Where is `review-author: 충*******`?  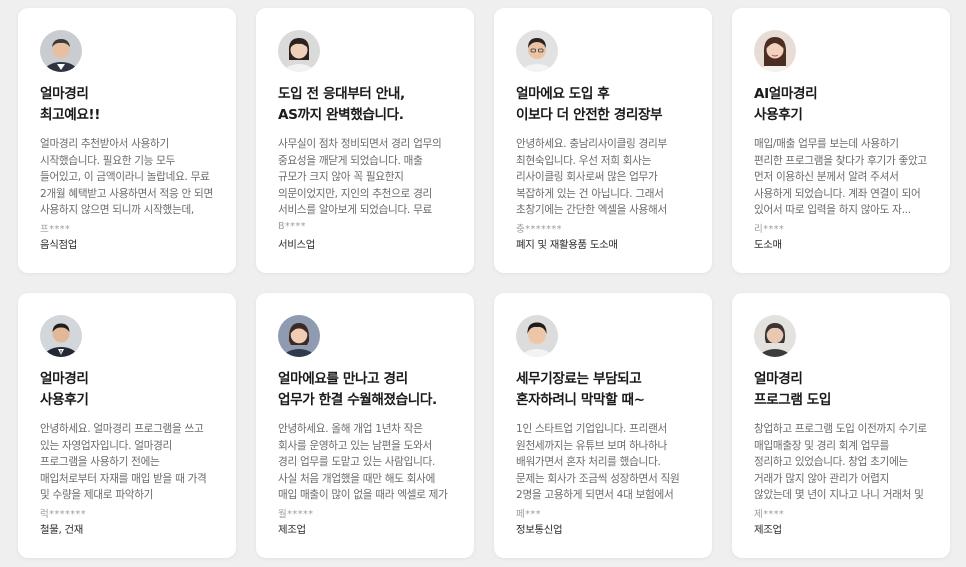 review-author: 충******* is located at coordinates (539, 229).